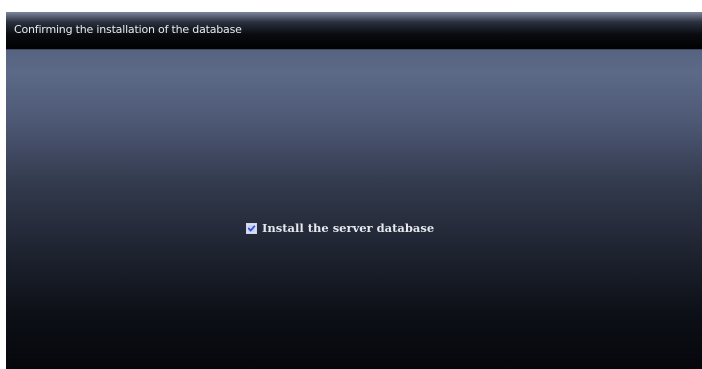  I want to click on checkmark-icon, so click(251, 228).